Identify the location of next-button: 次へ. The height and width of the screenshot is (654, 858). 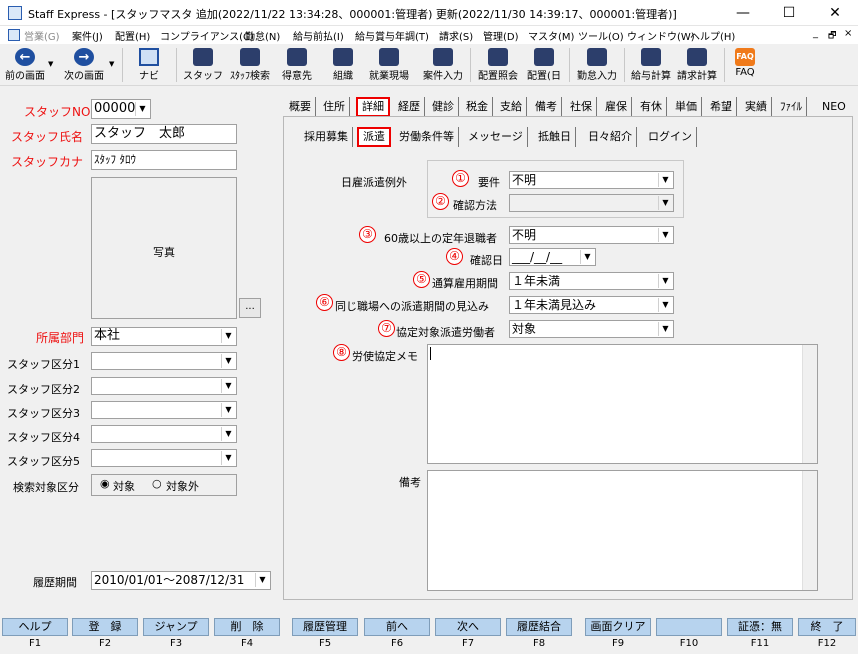
(468, 627).